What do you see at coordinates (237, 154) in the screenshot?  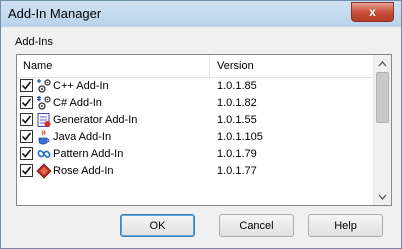 I see `addin-version: 1.0.1.79` at bounding box center [237, 154].